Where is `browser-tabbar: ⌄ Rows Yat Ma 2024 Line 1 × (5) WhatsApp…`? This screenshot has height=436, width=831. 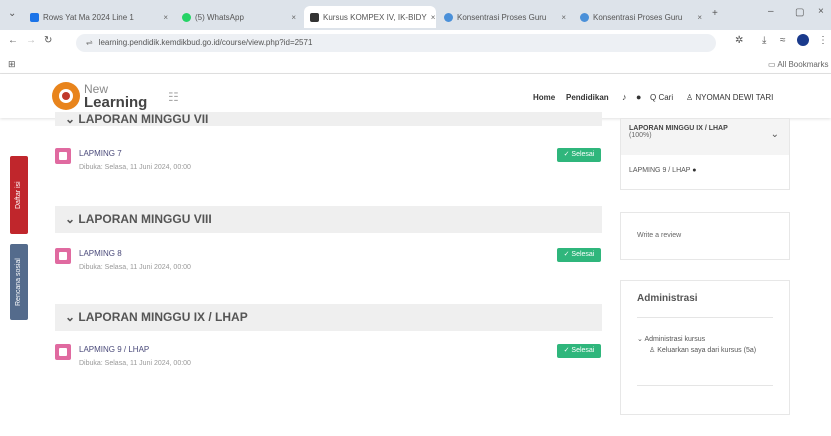
browser-tabbar: ⌄ Rows Yat Ma 2024 Line 1 × (5) WhatsApp… is located at coordinates (415, 15).